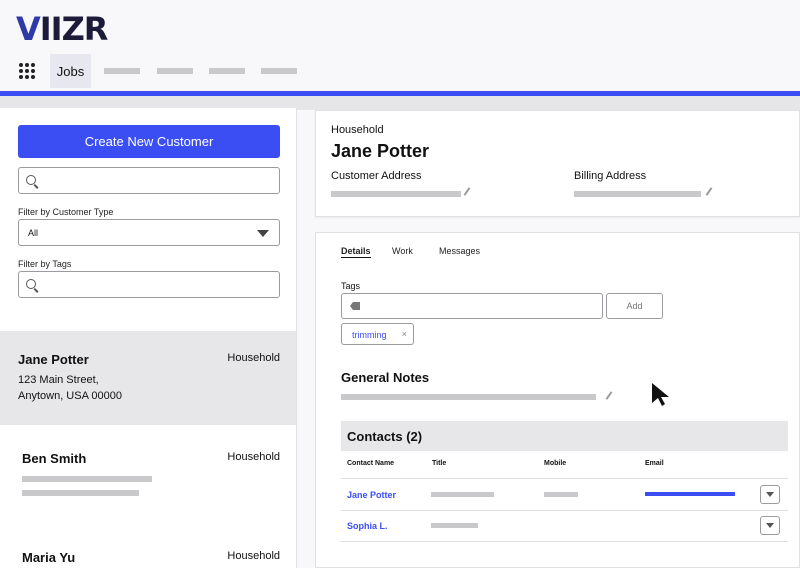 The width and height of the screenshot is (800, 568). Describe the element at coordinates (561, 494) in the screenshot. I see `mobile-placeholder` at that location.